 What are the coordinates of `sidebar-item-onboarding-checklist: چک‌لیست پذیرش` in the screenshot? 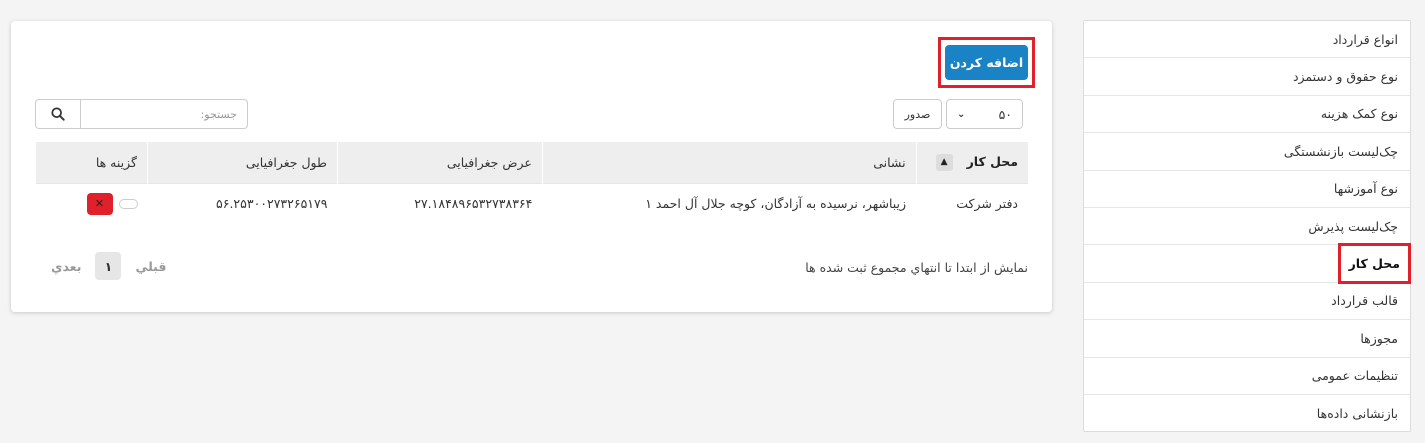 It's located at (1247, 227).